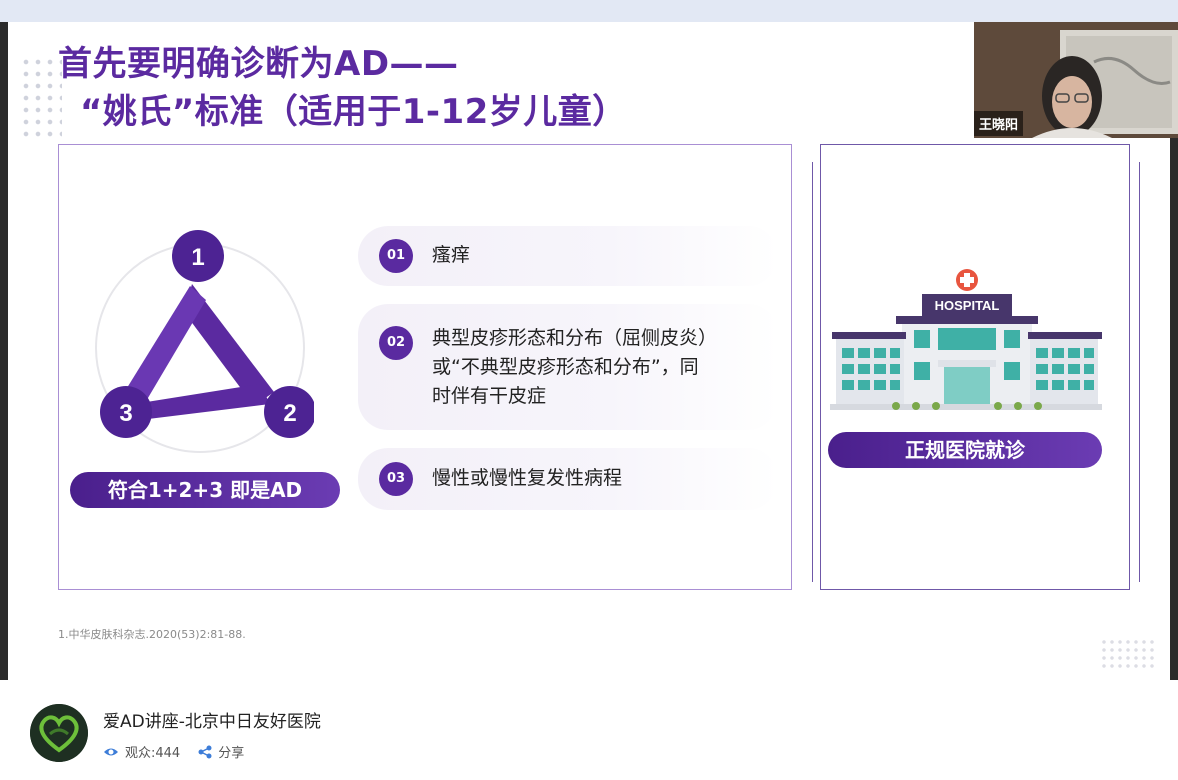 This screenshot has width=1178, height=780. I want to click on eye-icon, so click(111, 751).